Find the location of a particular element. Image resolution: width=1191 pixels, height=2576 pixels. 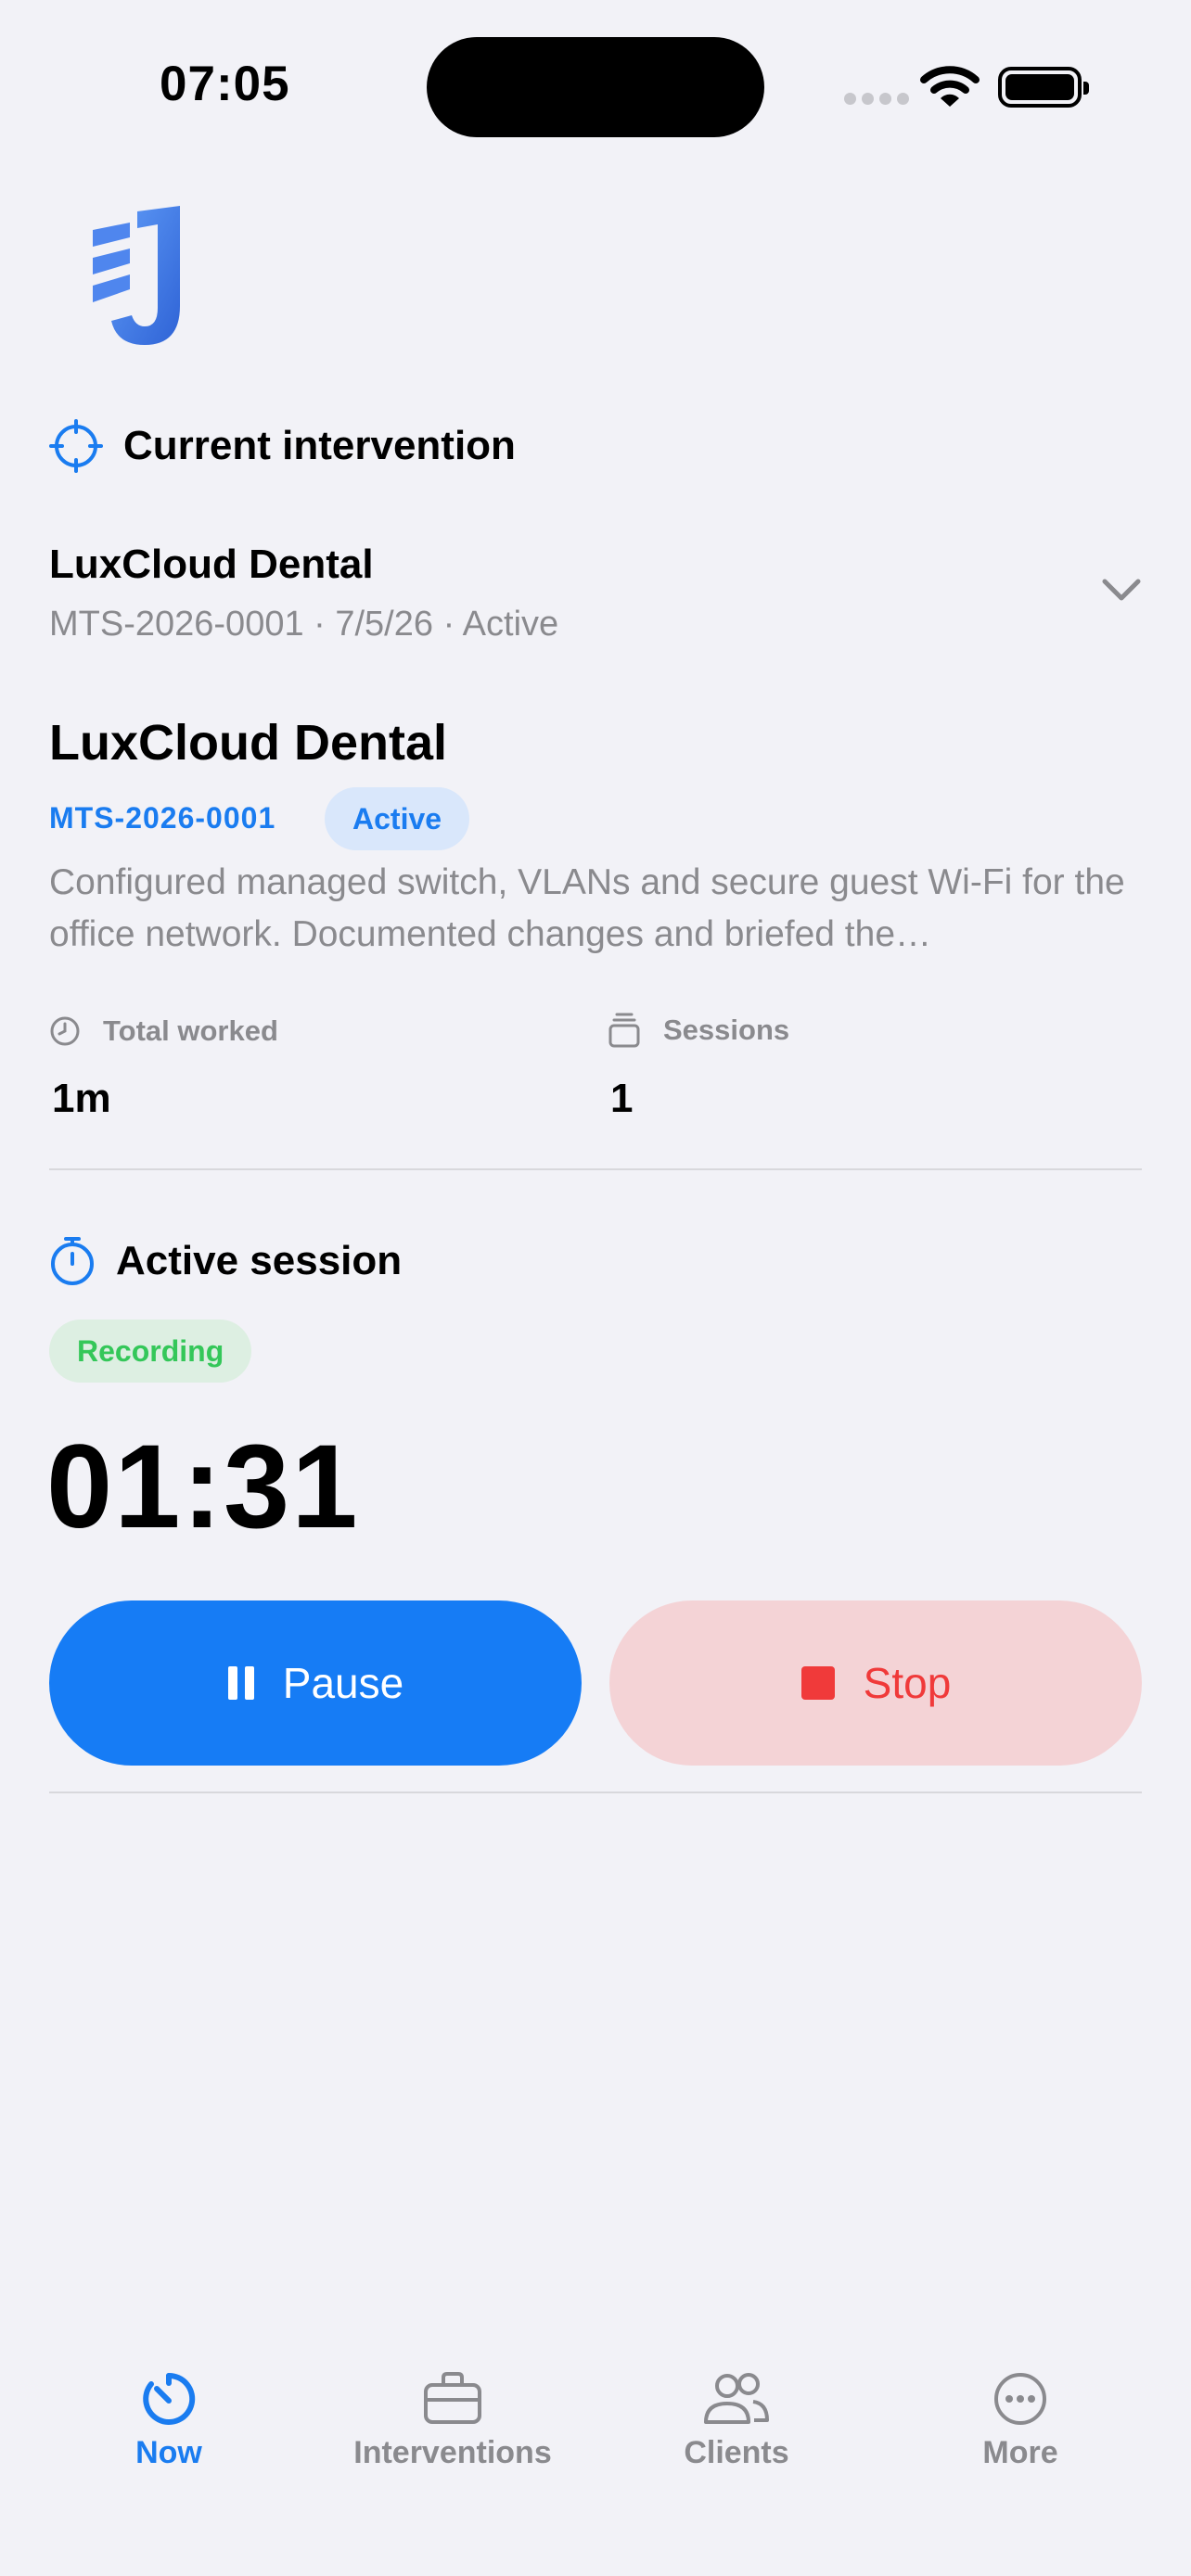

session-timer: 01:31 is located at coordinates (203, 1487).